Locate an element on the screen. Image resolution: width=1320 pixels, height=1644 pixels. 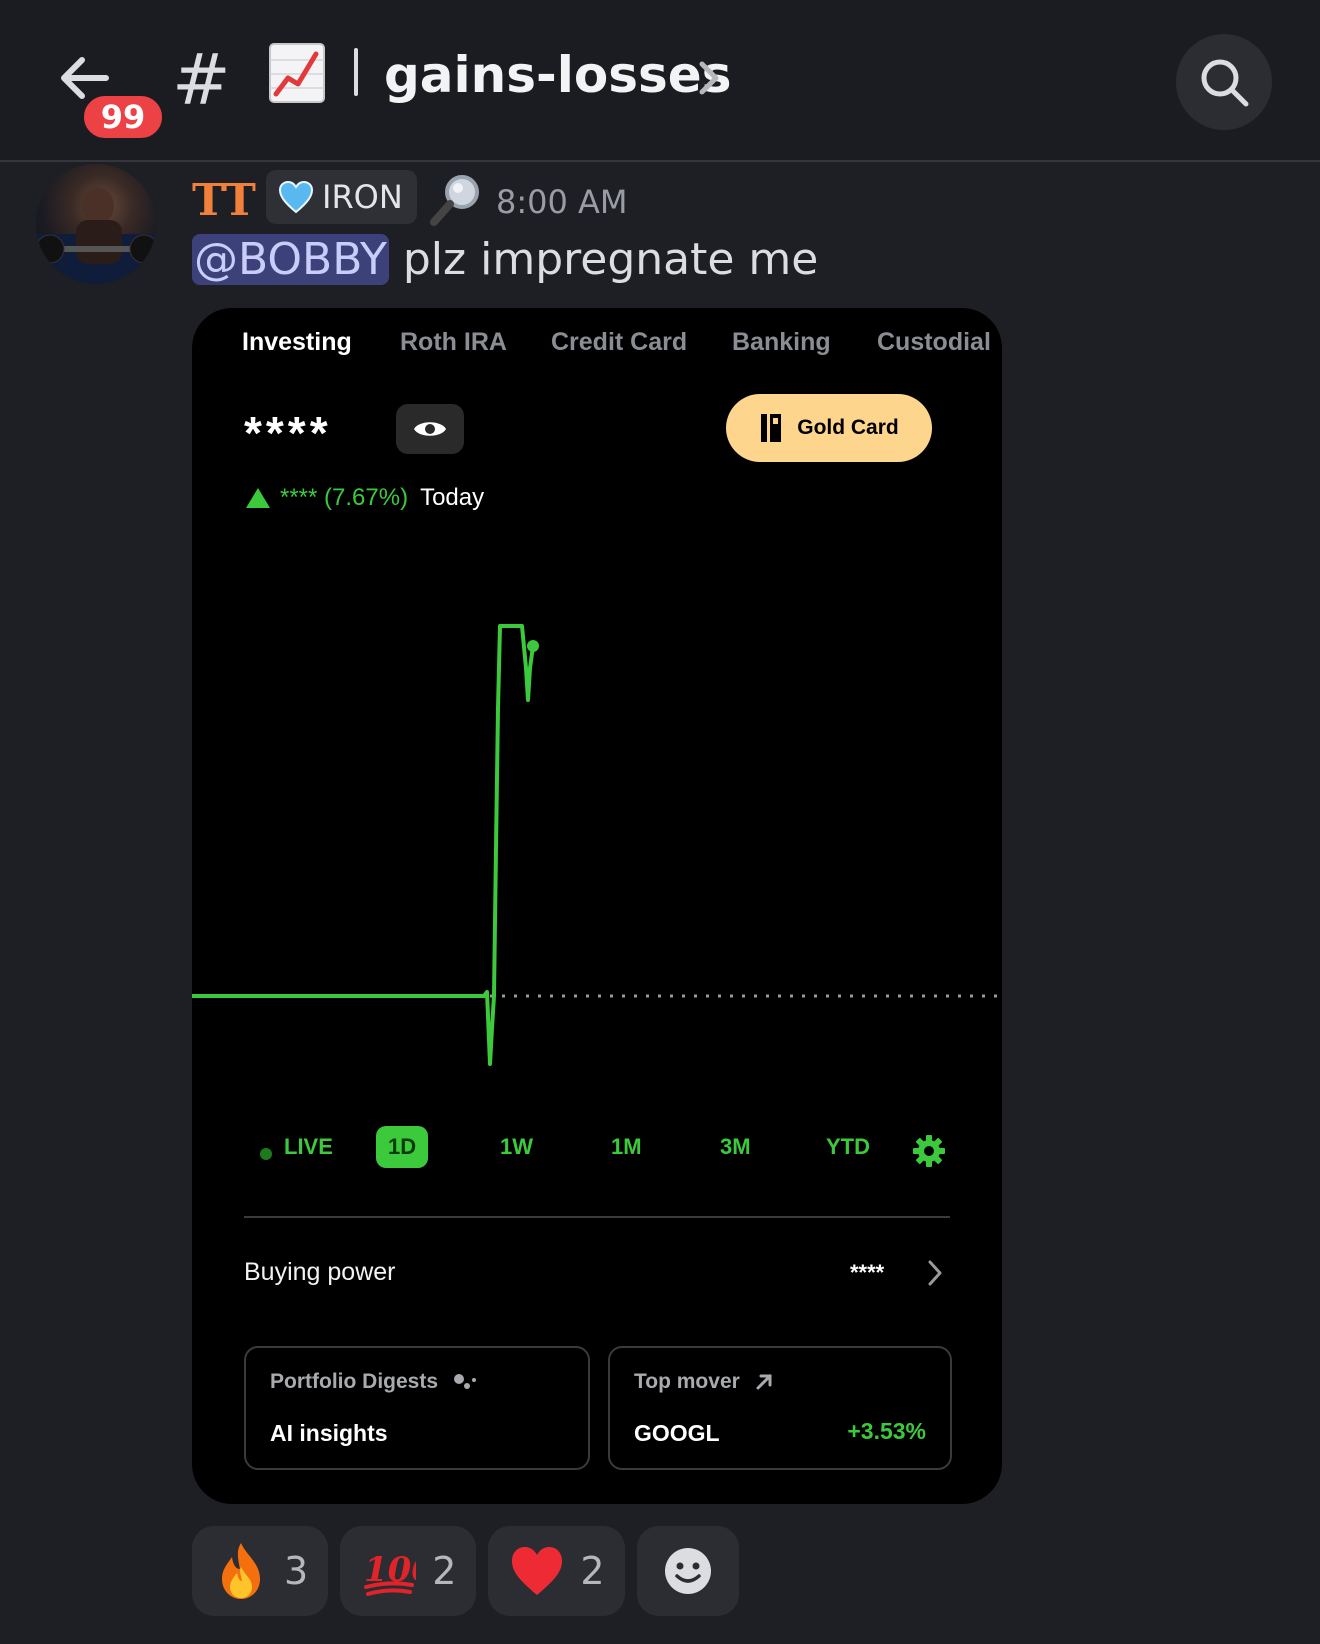
tab-roth-ira: Roth IRA is located at coordinates (453, 342).